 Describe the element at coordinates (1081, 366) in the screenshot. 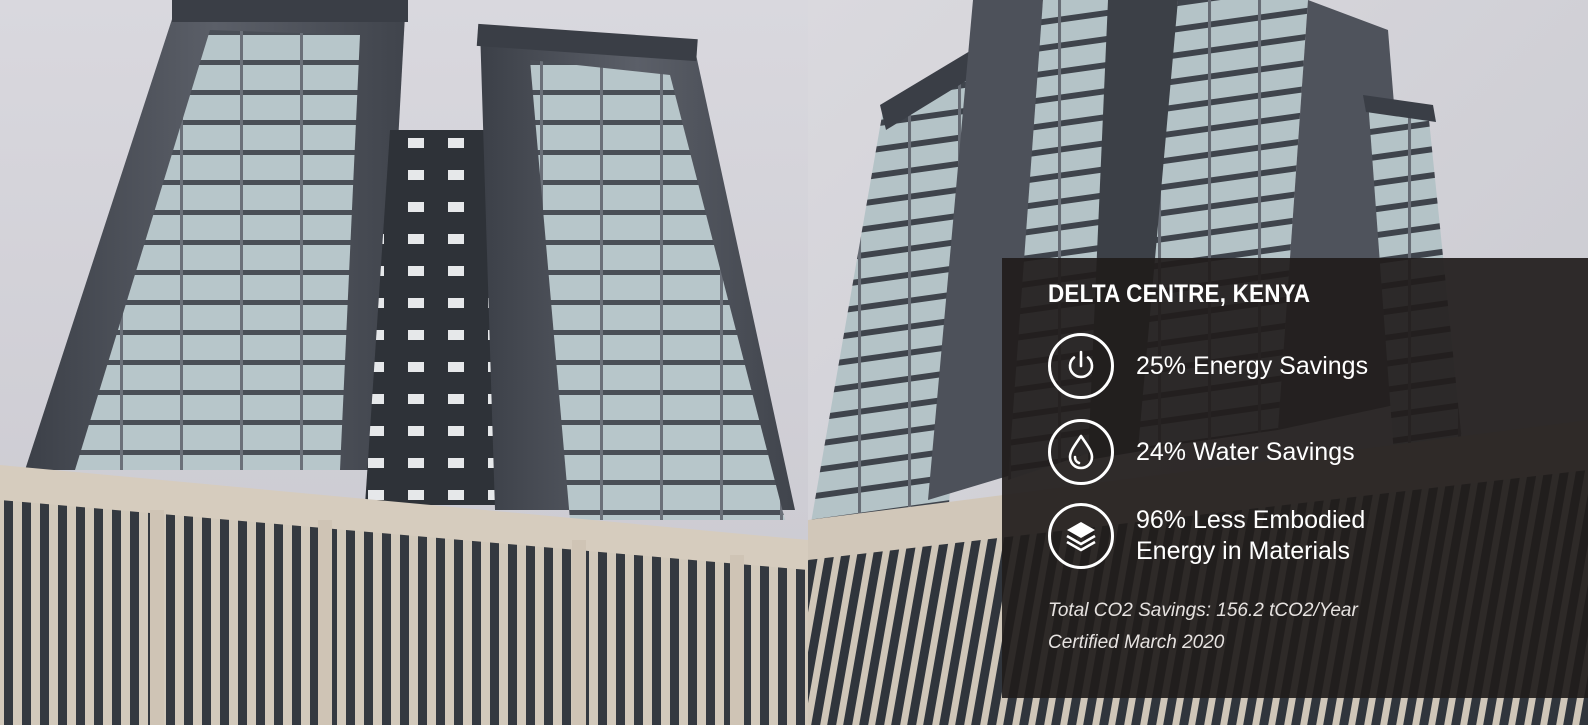

I see `power-icon` at that location.